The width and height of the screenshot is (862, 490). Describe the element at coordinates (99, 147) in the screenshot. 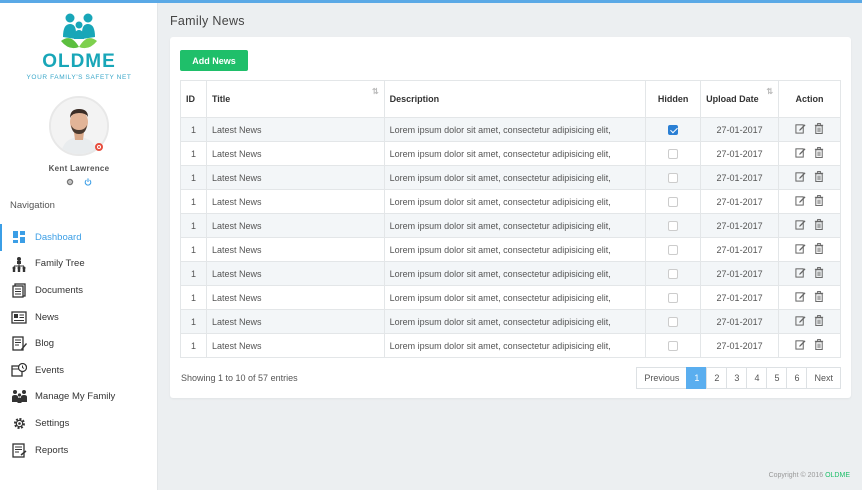

I see `status-indicator` at that location.